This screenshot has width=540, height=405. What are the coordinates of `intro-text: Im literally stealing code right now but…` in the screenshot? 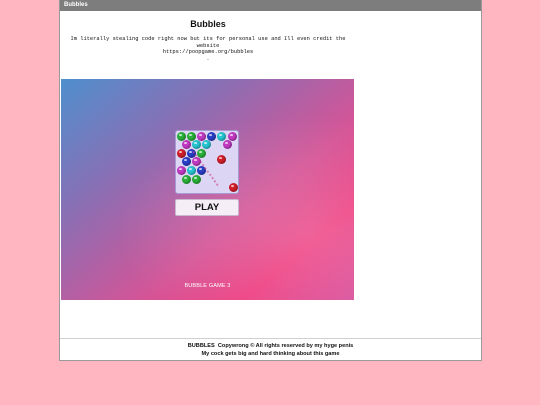 It's located at (208, 49).